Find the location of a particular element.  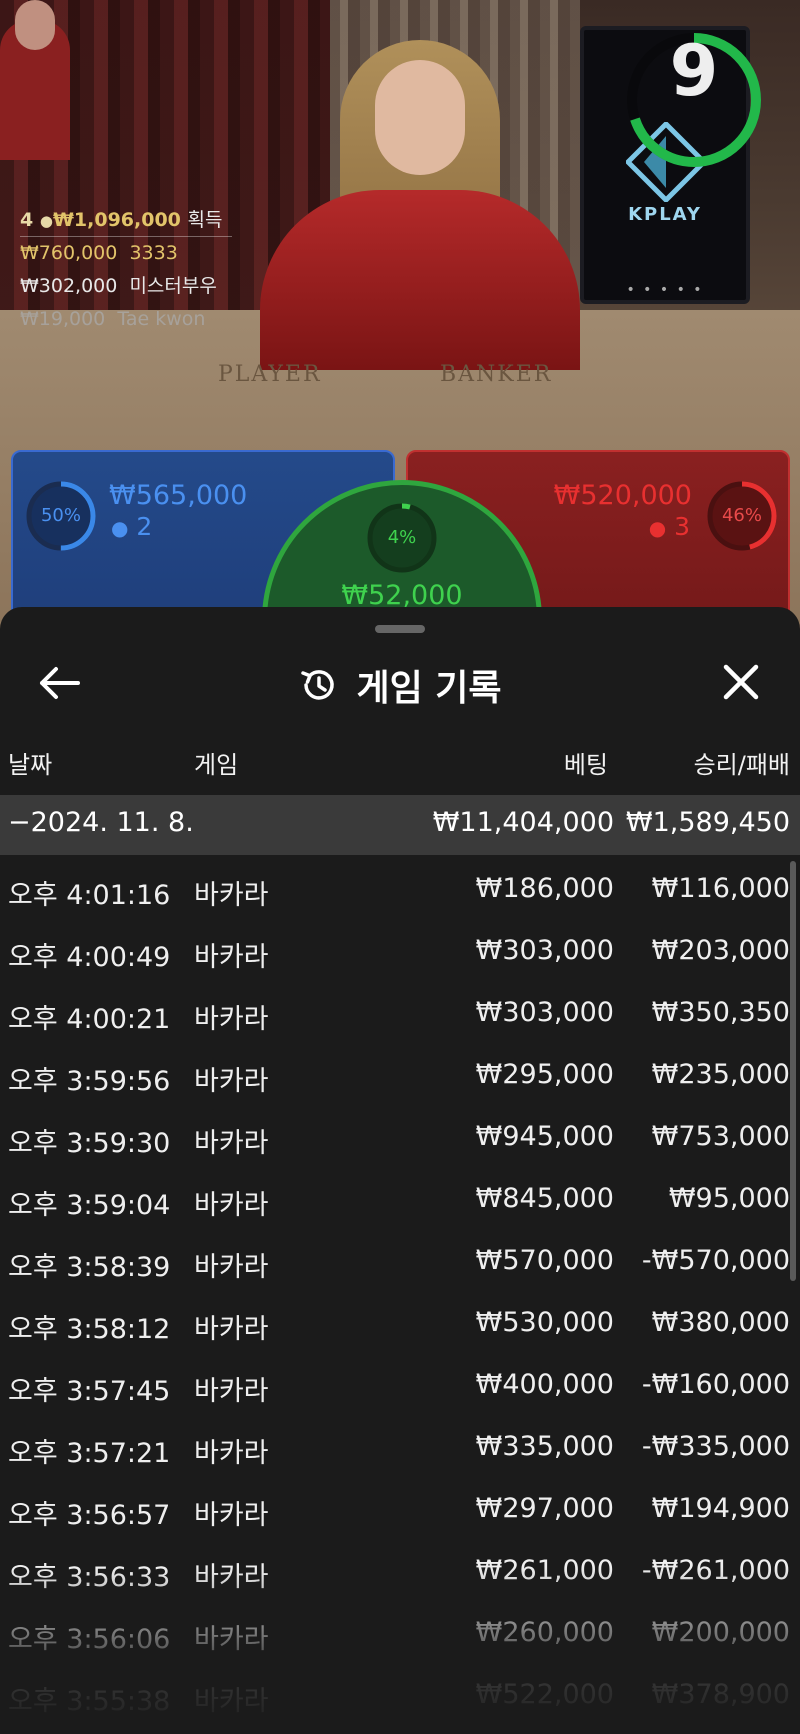

banker-bet-amount: ₩520,000 is located at coordinates (622, 495).